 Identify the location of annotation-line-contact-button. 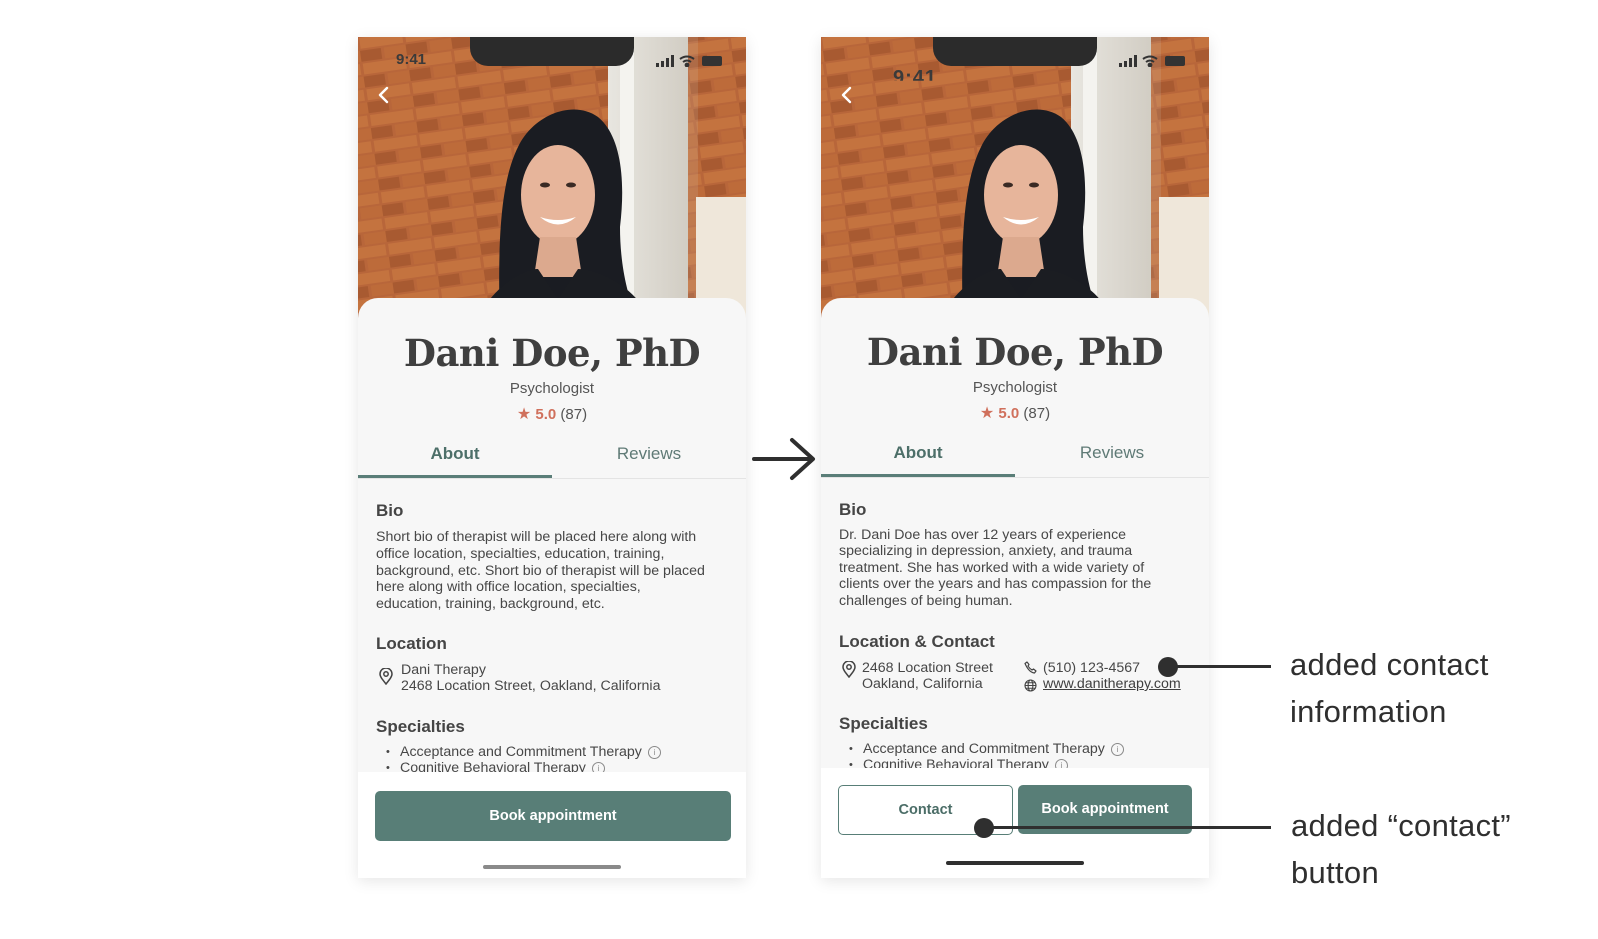
(1127, 827).